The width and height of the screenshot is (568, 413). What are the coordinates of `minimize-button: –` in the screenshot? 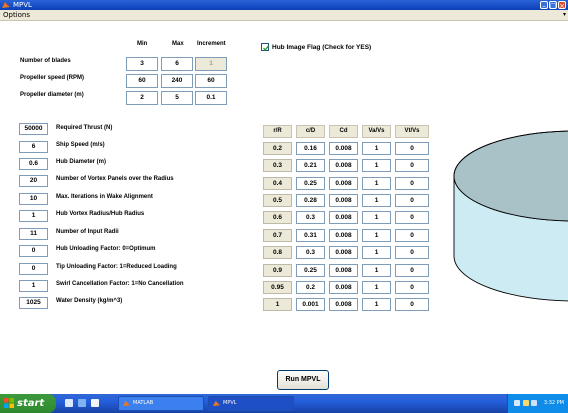 It's located at (544, 5).